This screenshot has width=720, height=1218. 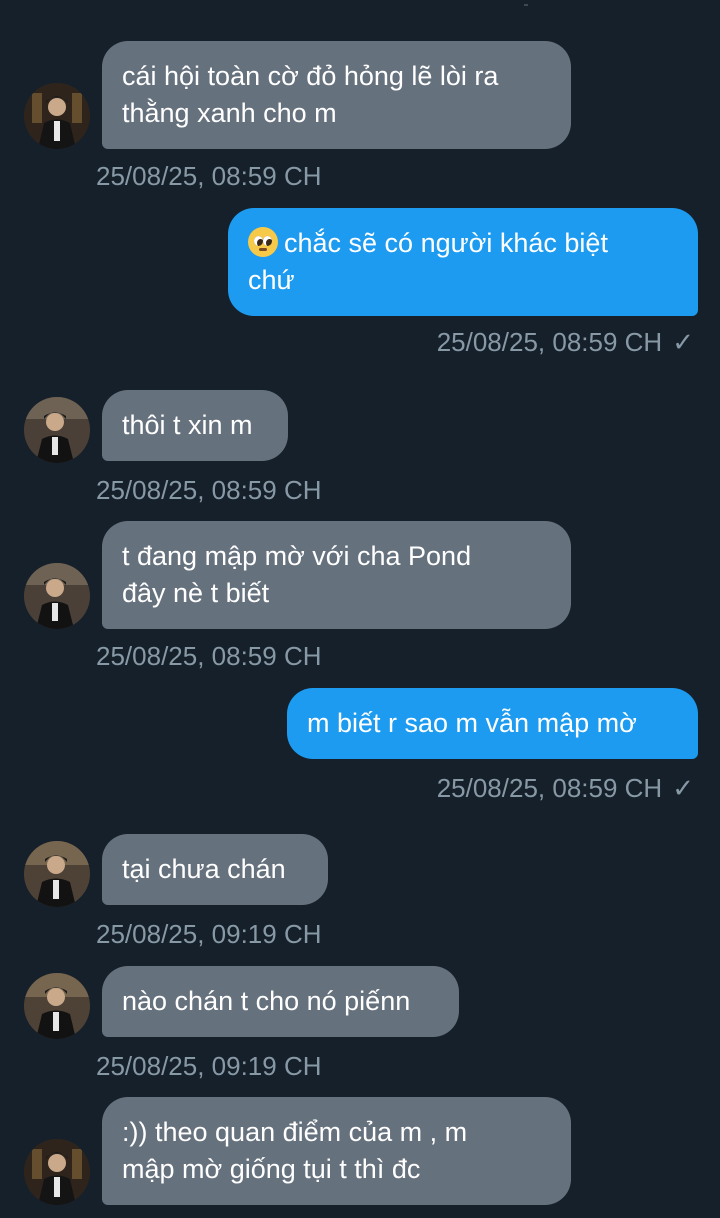 What do you see at coordinates (446, 243) in the screenshot?
I see `message-line: chắc sẽ có người khác biệt` at bounding box center [446, 243].